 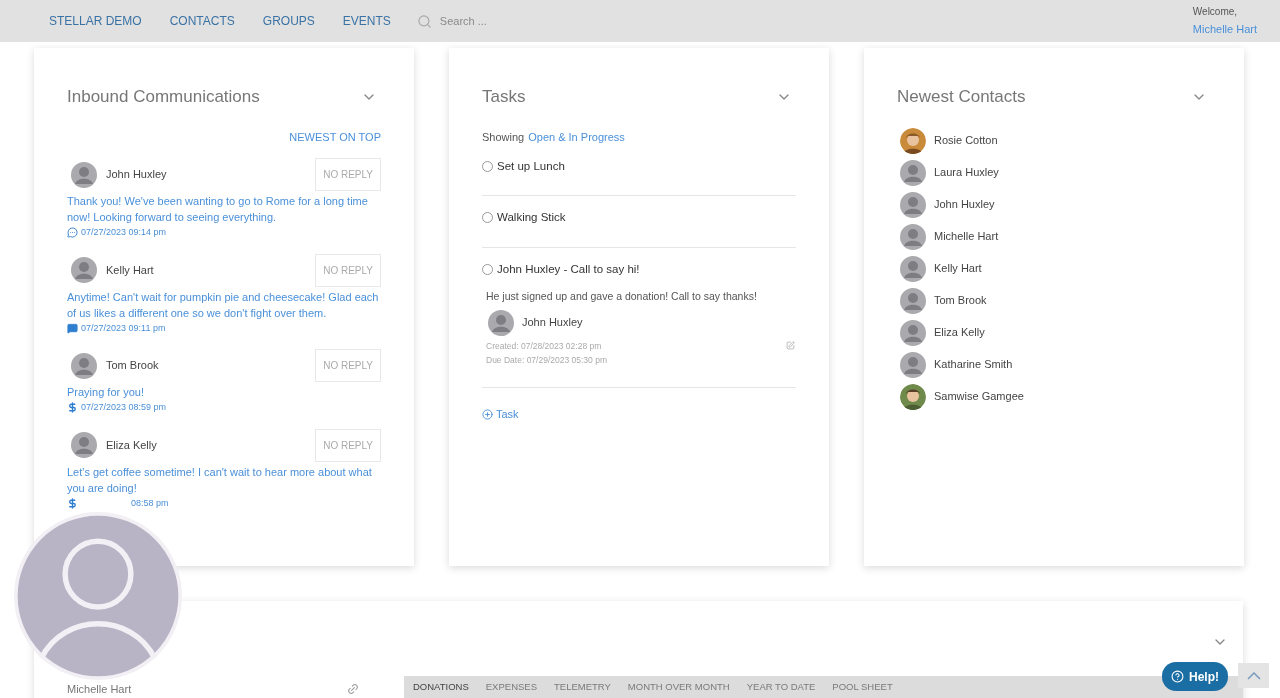 I want to click on message-icon, so click(x=72, y=328).